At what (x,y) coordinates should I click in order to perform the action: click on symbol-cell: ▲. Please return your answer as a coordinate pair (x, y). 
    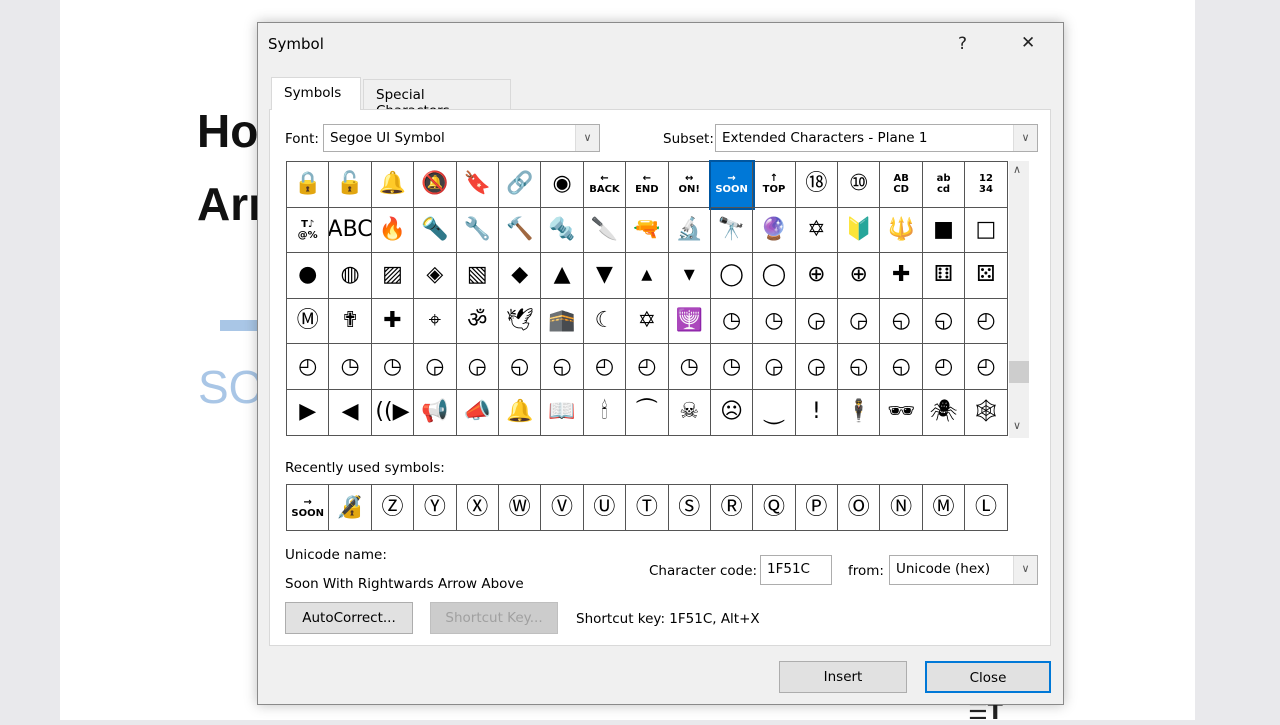
    Looking at the image, I should click on (562, 276).